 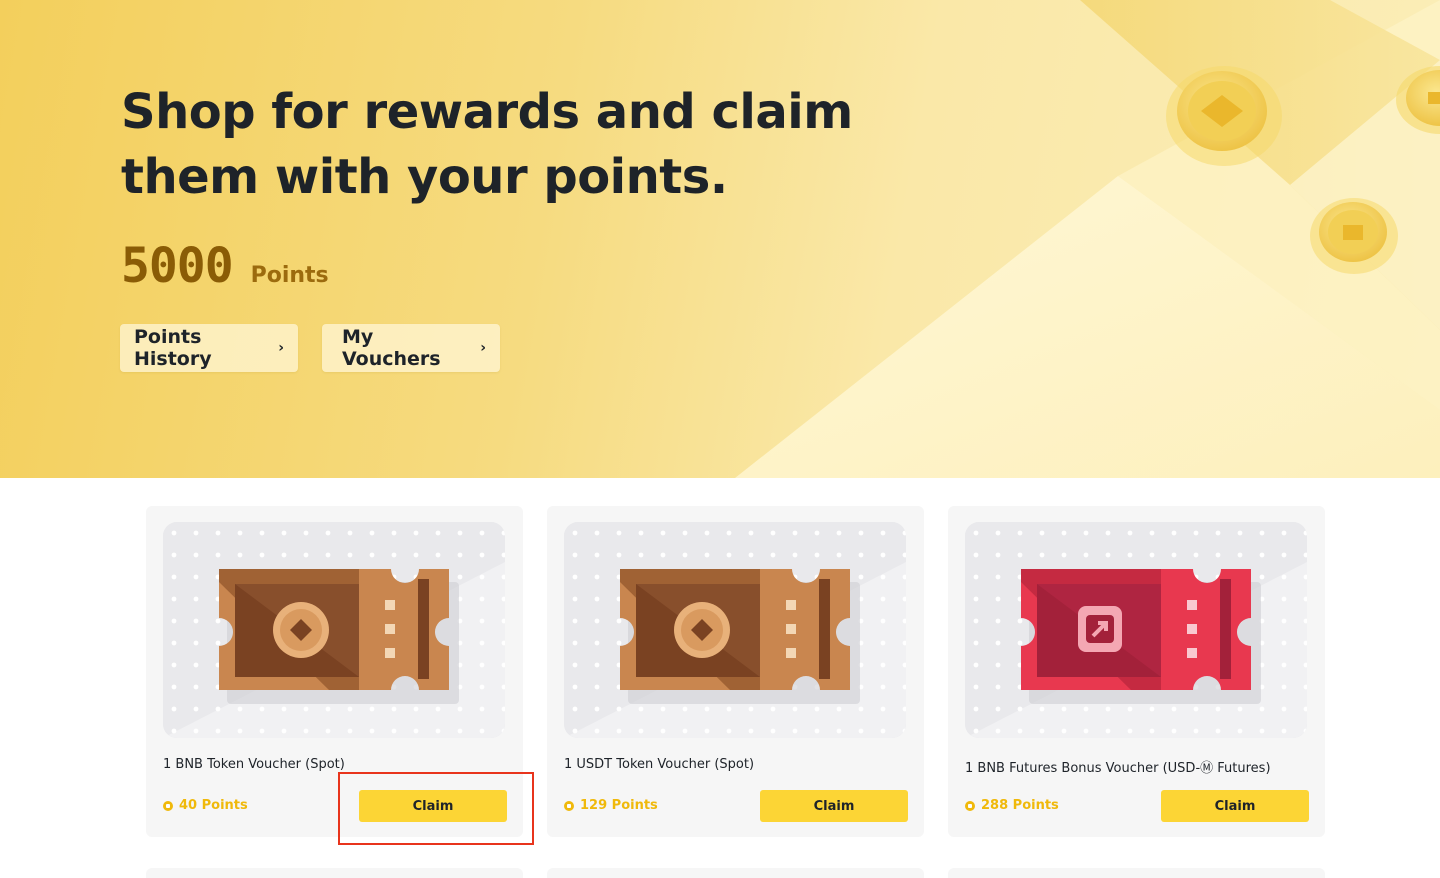 What do you see at coordinates (254, 764) in the screenshot?
I see `voucher-title: 1 BNB Token Voucher (Spot)` at bounding box center [254, 764].